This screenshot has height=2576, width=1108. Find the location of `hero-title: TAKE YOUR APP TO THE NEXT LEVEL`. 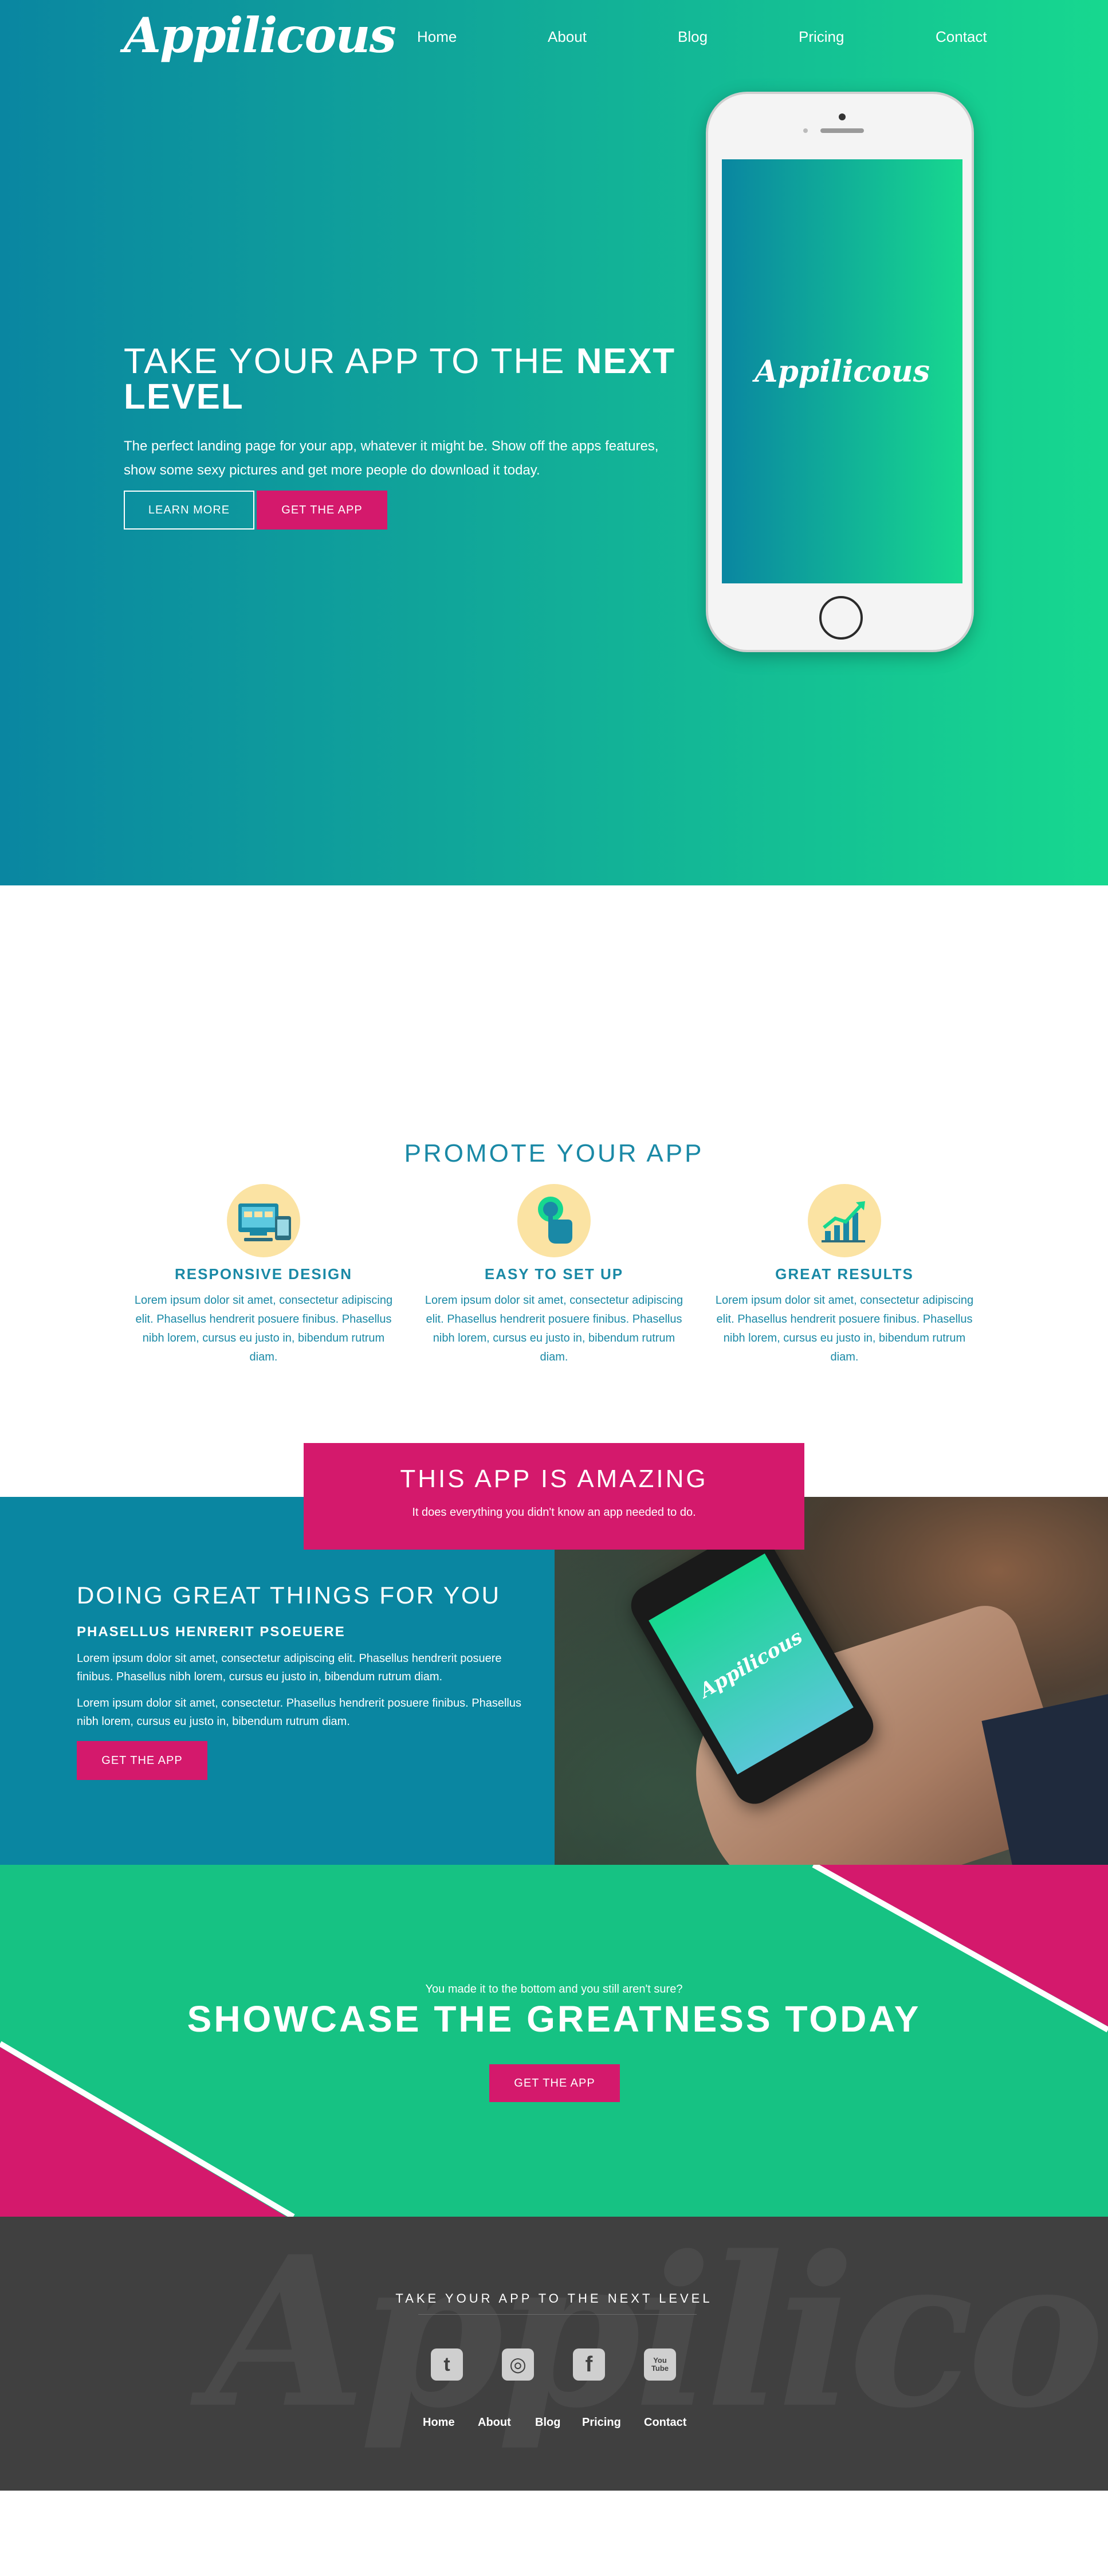

hero-title: TAKE YOUR APP TO THE NEXT LEVEL is located at coordinates (404, 379).